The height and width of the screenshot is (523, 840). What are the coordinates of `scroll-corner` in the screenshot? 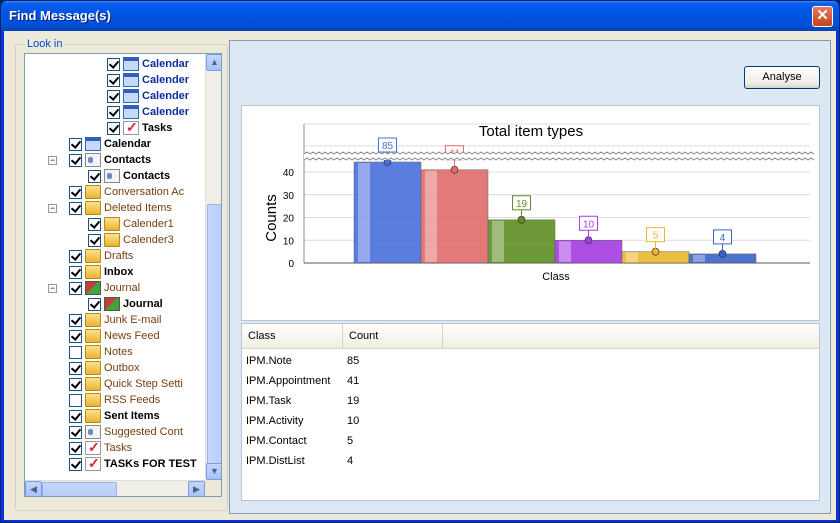 It's located at (213, 488).